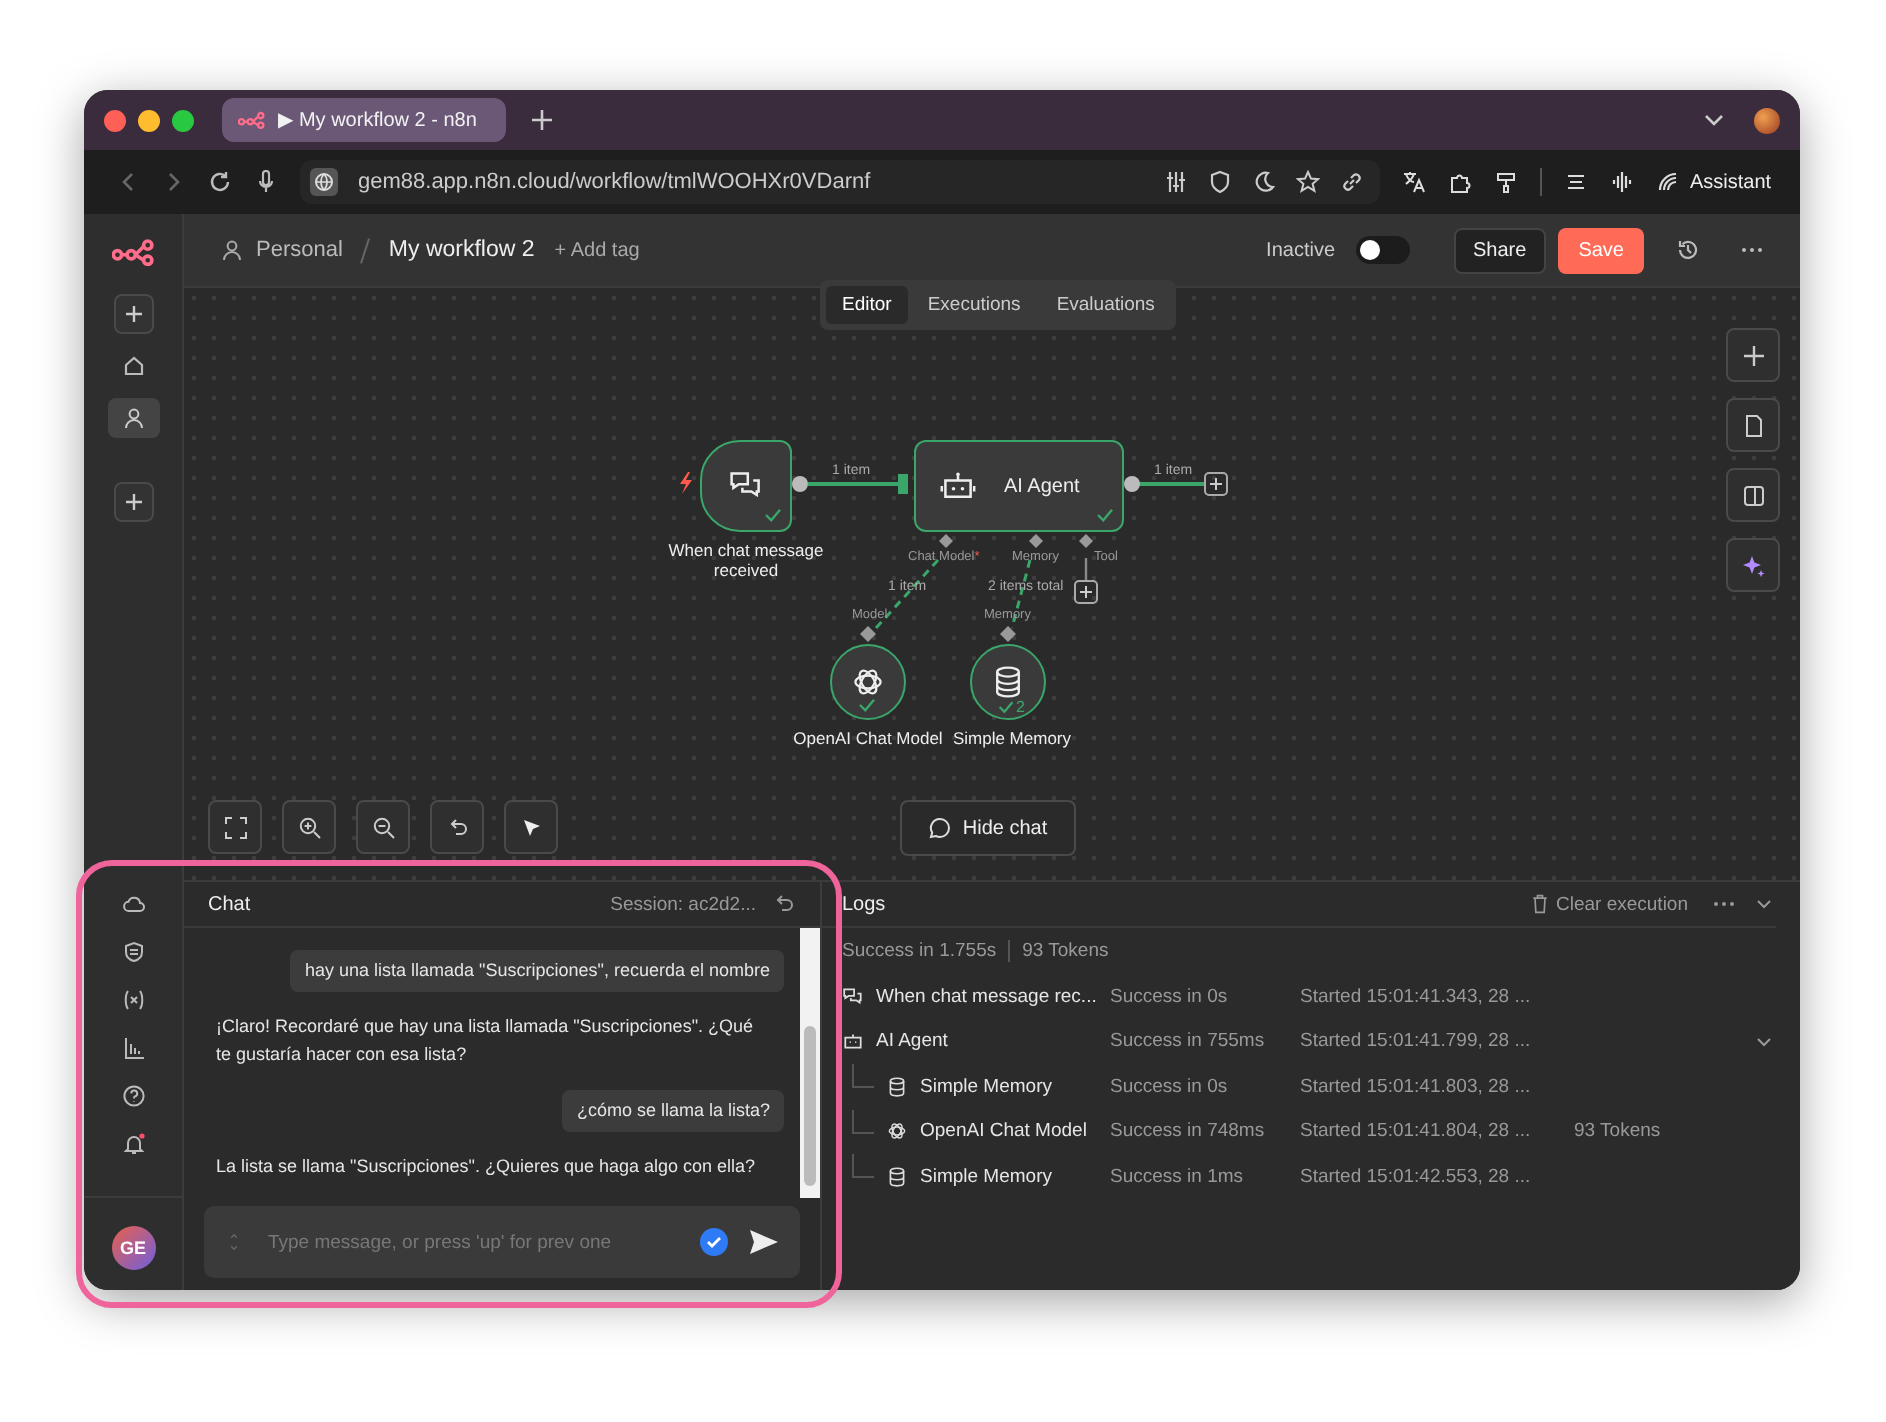  What do you see at coordinates (299, 250) in the screenshot?
I see `breadcrumb-link: Personal` at bounding box center [299, 250].